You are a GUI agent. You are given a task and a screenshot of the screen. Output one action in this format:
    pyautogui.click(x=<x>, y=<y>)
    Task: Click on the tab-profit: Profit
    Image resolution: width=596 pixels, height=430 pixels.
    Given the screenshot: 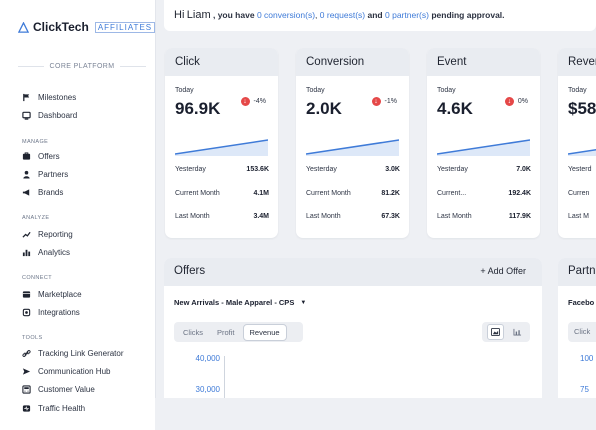 What is the action you would take?
    pyautogui.click(x=226, y=332)
    